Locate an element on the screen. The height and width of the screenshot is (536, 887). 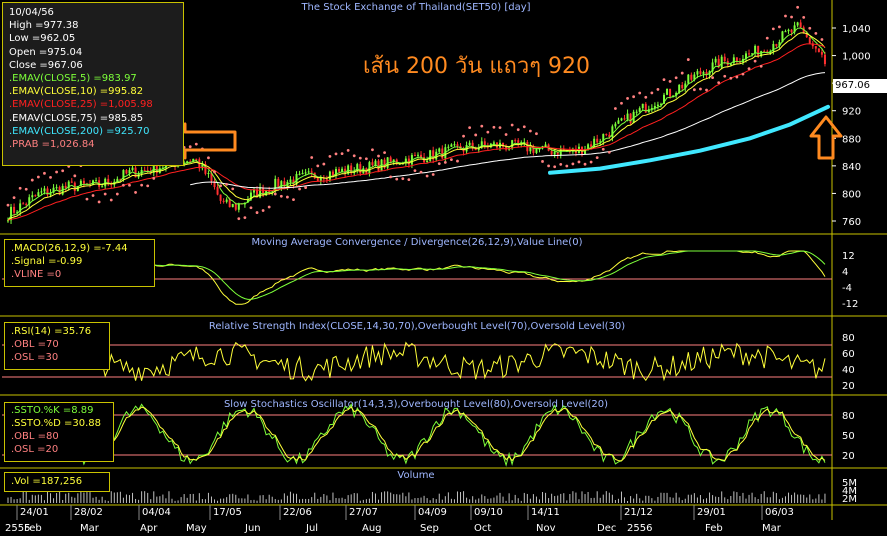
info-line: .EMAV(CLOSE,75) =985.85 is located at coordinates (76, 118).